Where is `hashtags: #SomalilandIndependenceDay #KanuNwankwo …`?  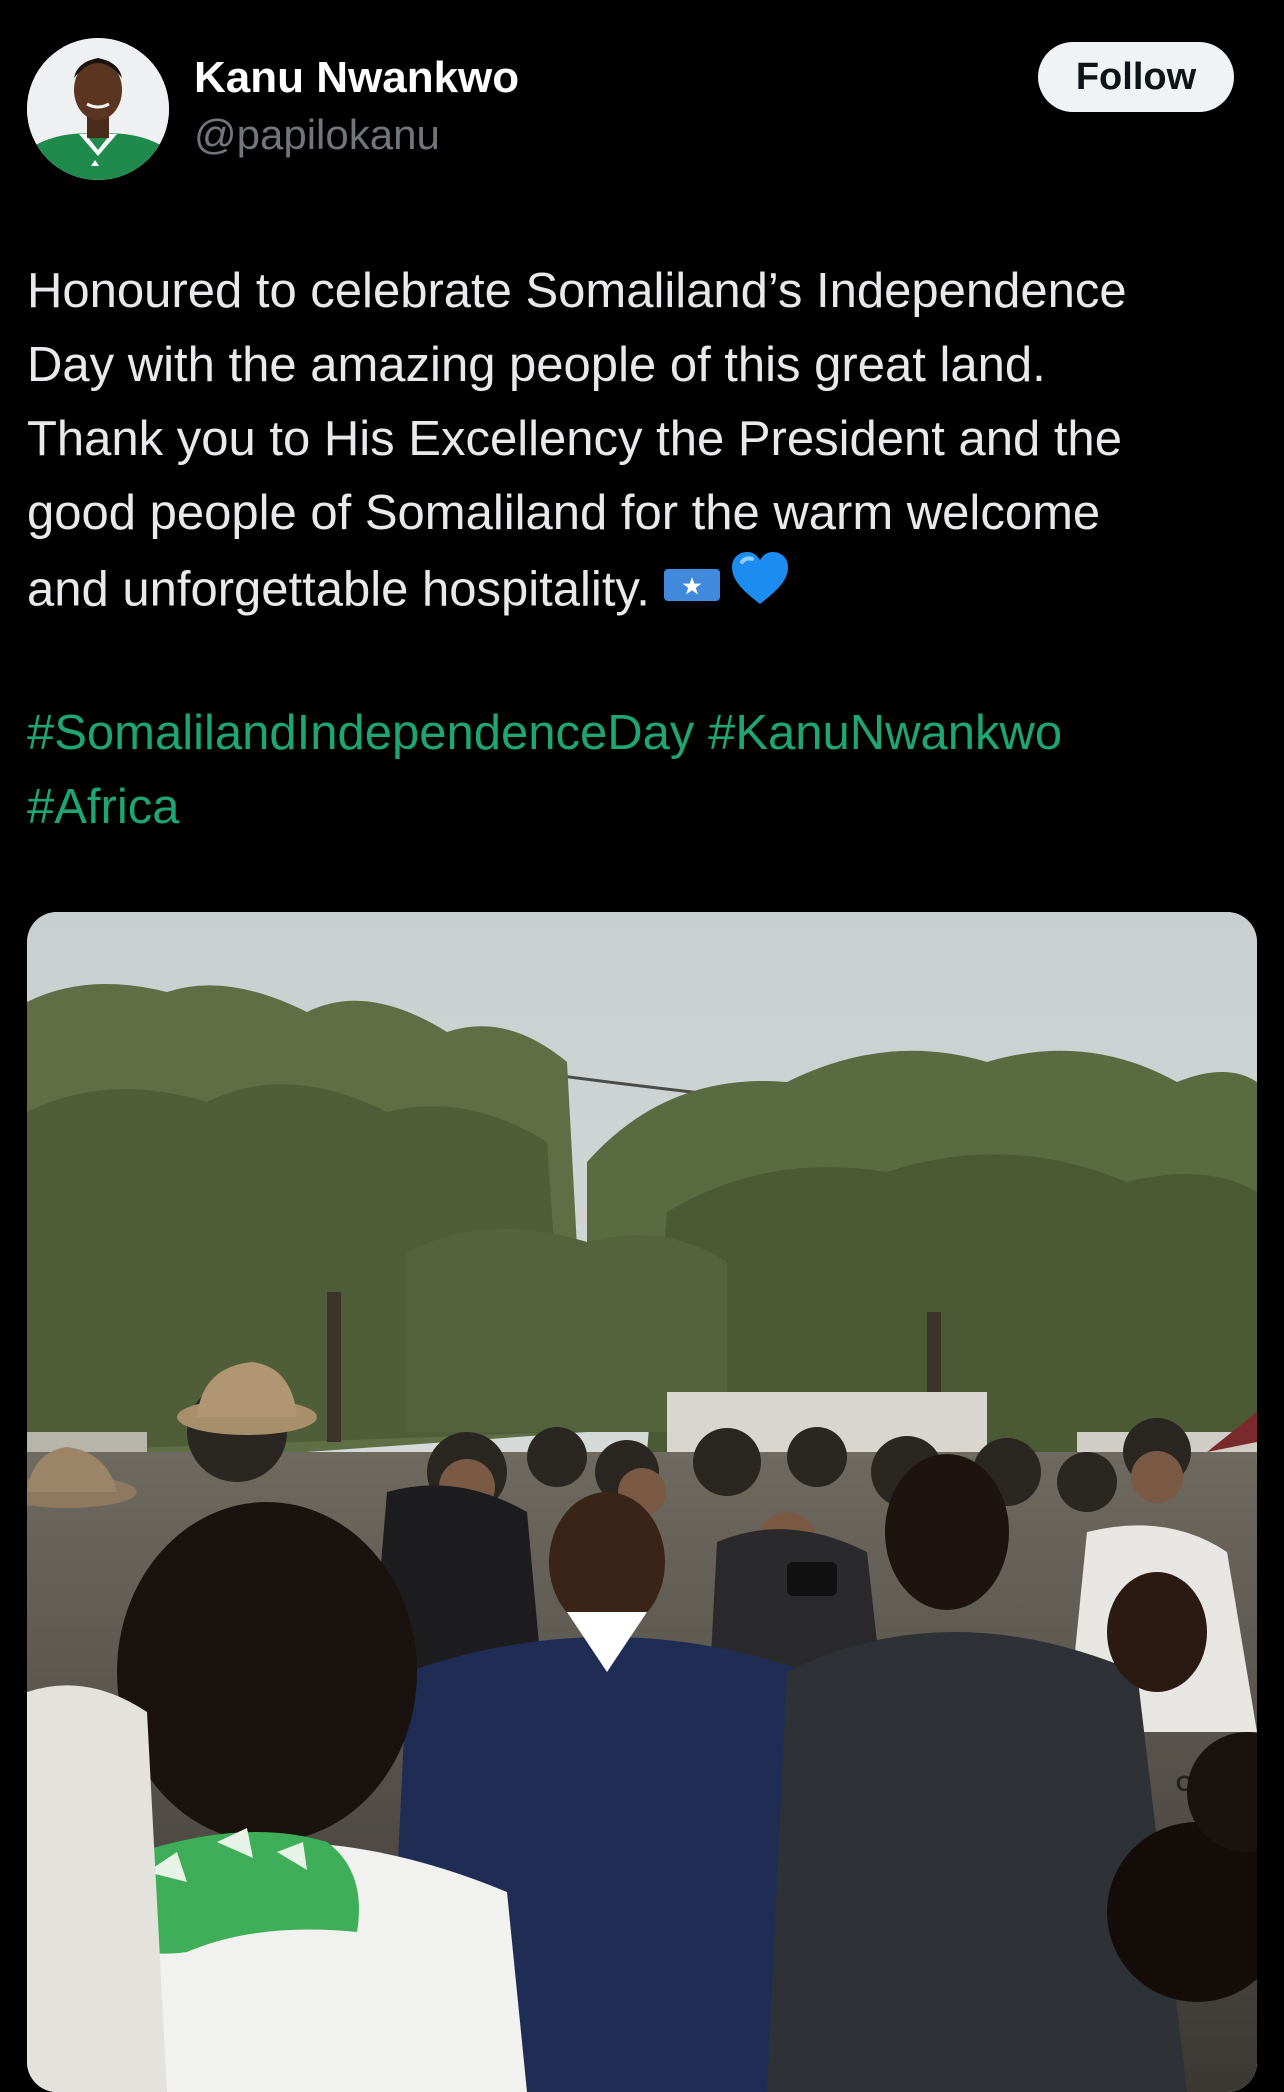 hashtags: #SomalilandIndependenceDay #KanuNwankwo … is located at coordinates (643, 770).